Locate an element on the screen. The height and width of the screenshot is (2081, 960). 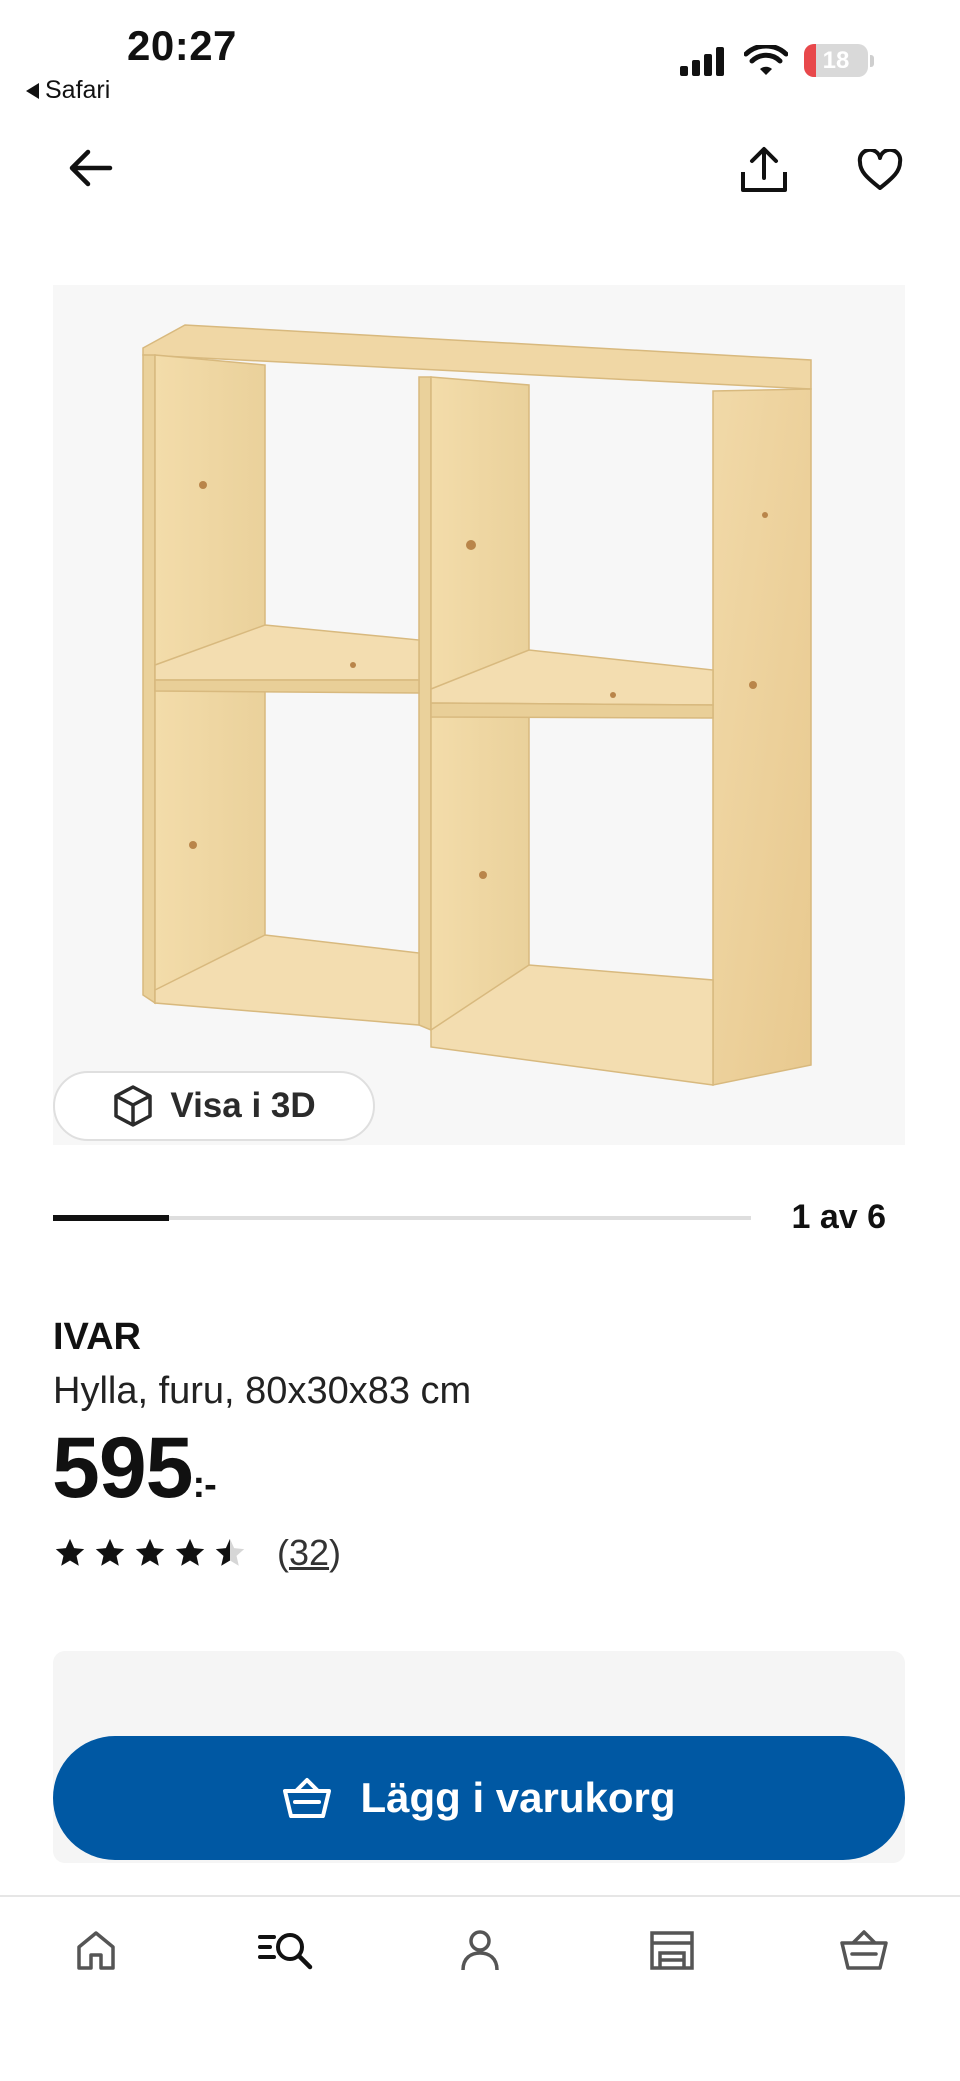
cellular-signal-icon is located at coordinates (702, 61).